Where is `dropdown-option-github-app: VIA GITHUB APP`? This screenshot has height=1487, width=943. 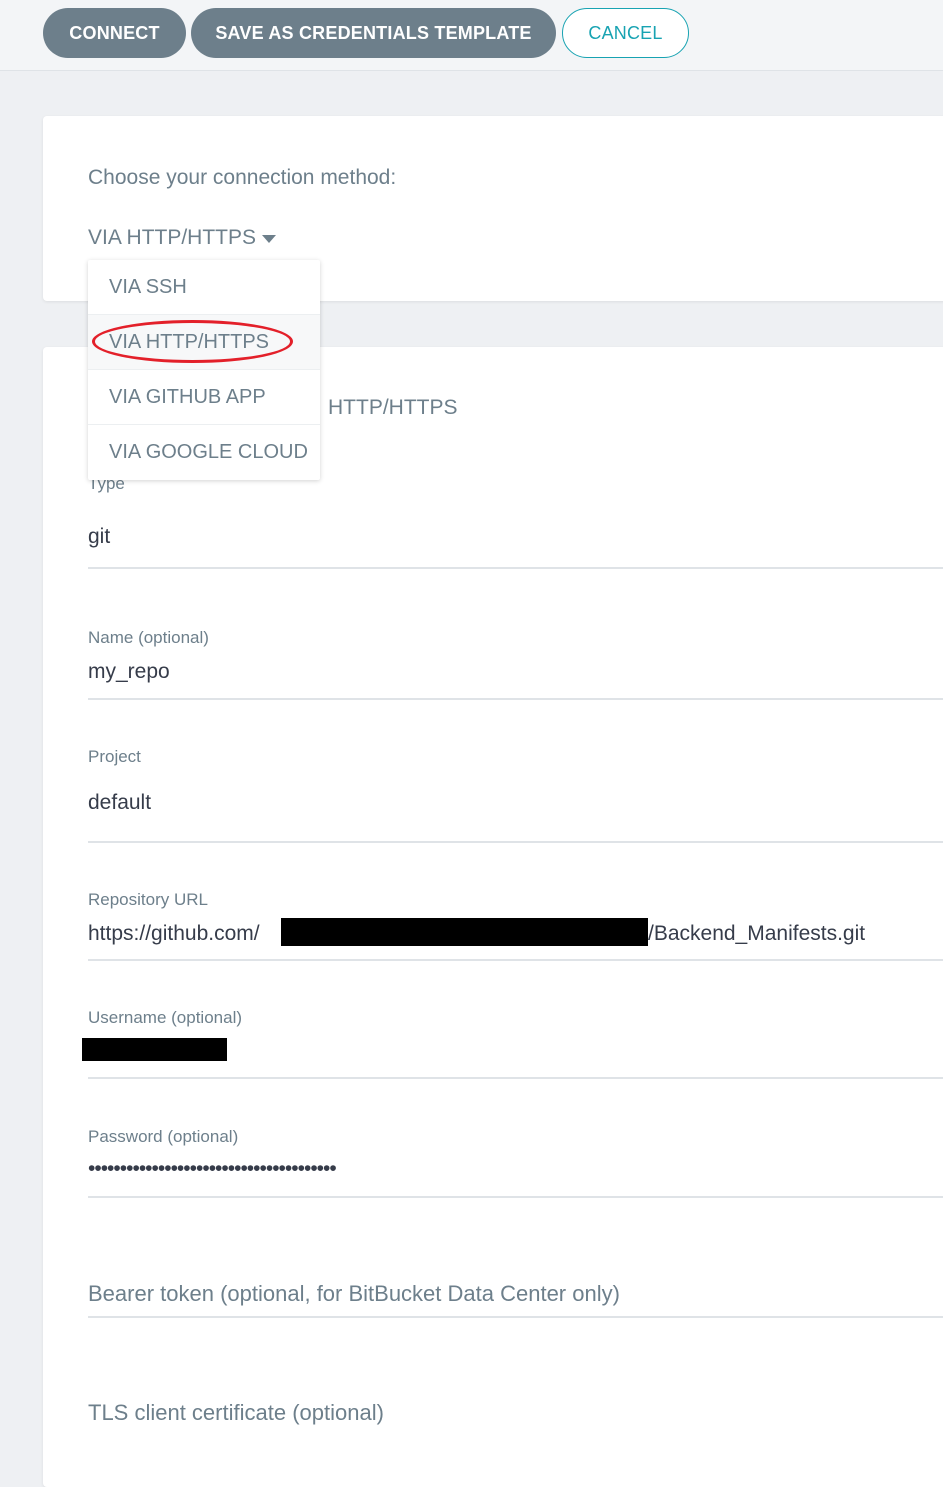
dropdown-option-github-app: VIA GITHUB APP is located at coordinates (204, 397).